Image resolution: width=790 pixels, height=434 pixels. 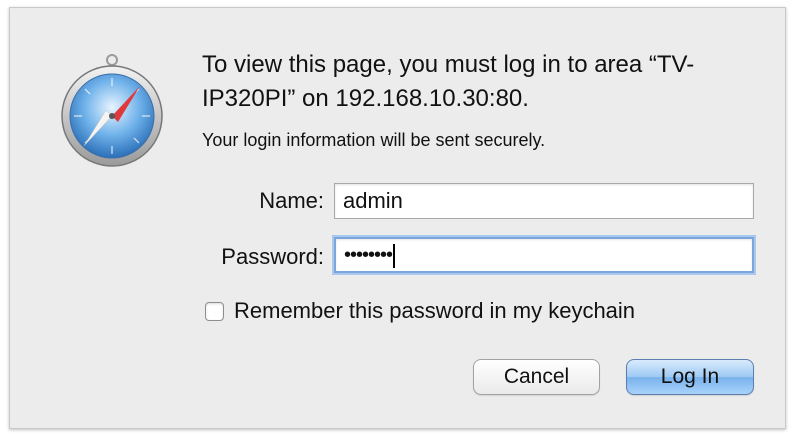 I want to click on name-field: admin, so click(x=544, y=201).